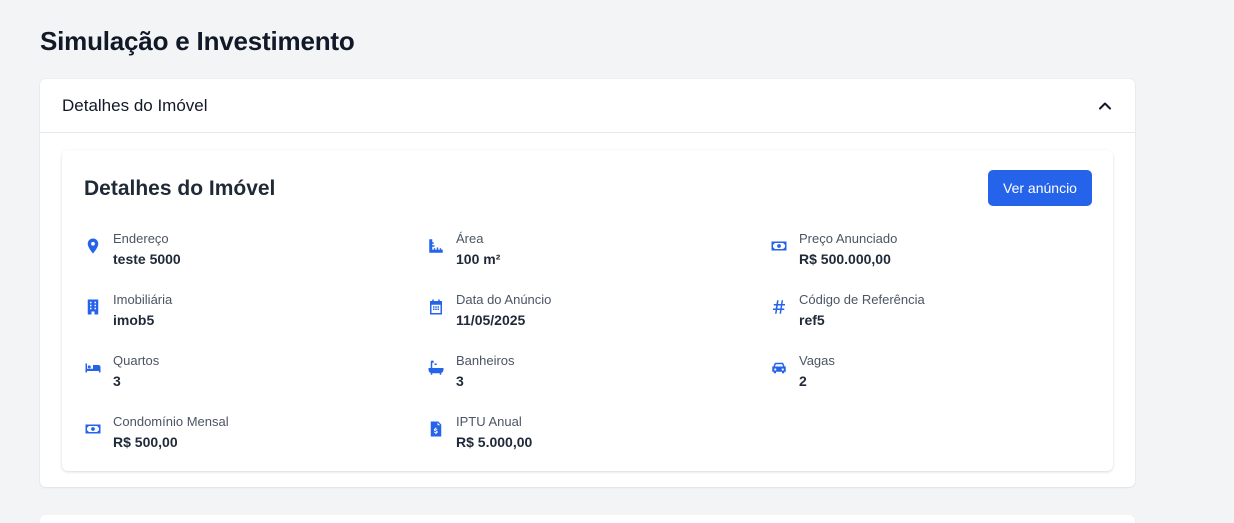  What do you see at coordinates (1040, 188) in the screenshot?
I see `view-ad-button: Ver anúncio` at bounding box center [1040, 188].